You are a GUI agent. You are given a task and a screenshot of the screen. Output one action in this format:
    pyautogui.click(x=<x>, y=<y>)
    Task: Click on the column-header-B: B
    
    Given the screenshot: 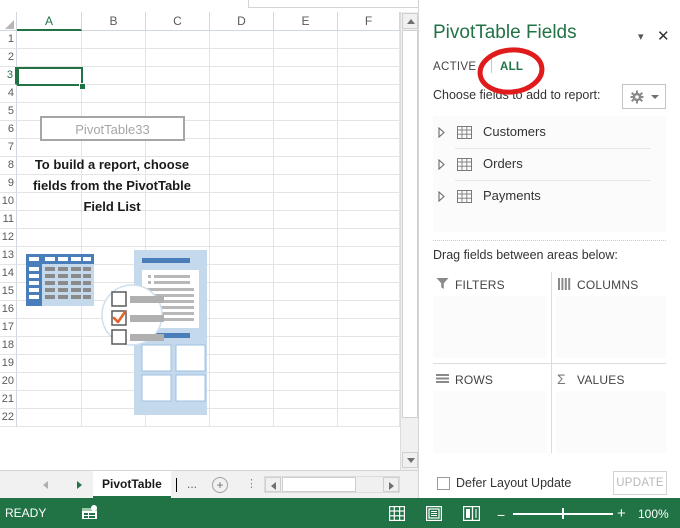 What is the action you would take?
    pyautogui.click(x=114, y=21)
    